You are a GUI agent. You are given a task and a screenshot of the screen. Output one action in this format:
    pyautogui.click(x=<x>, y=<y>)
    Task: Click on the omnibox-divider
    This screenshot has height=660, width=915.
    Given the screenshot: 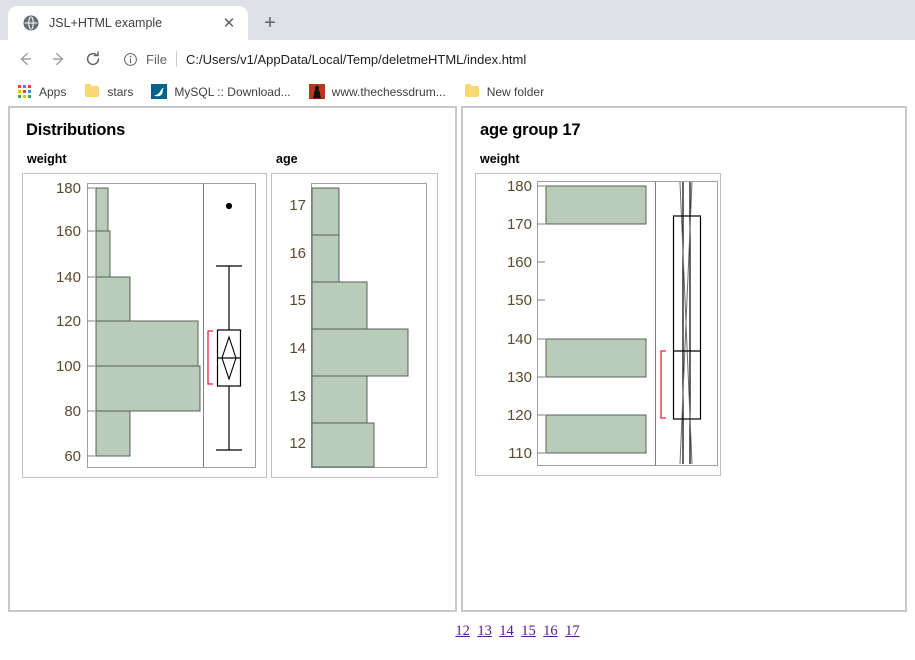 What is the action you would take?
    pyautogui.click(x=176, y=59)
    